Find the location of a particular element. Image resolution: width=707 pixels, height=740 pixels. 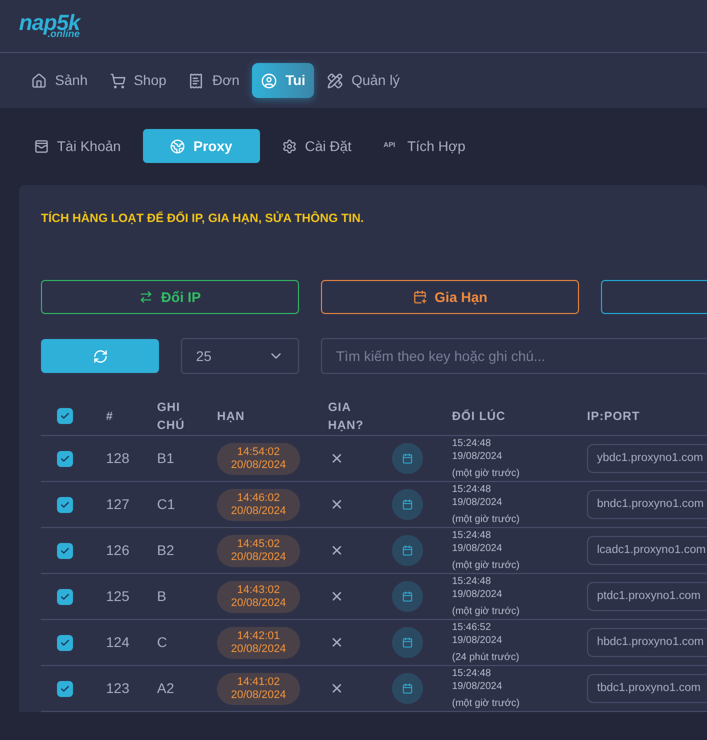

wallet-icon is located at coordinates (41, 146).